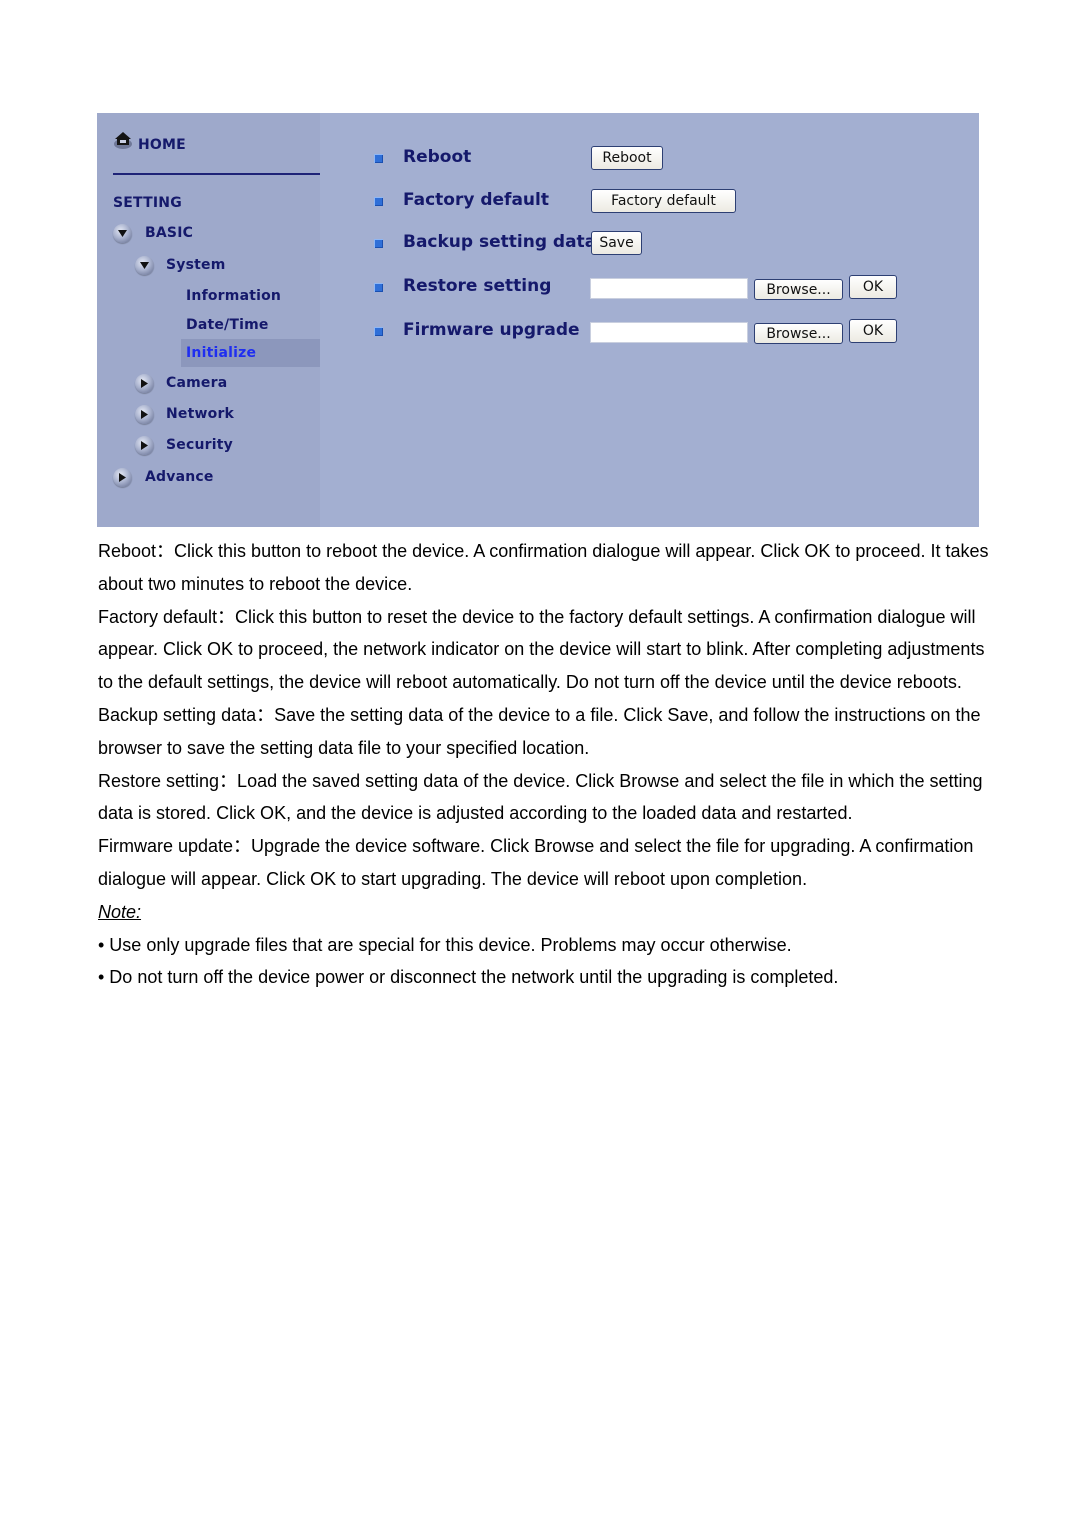 The height and width of the screenshot is (1527, 1080). Describe the element at coordinates (221, 353) in the screenshot. I see `sidebar-link-label: Initialize` at that location.